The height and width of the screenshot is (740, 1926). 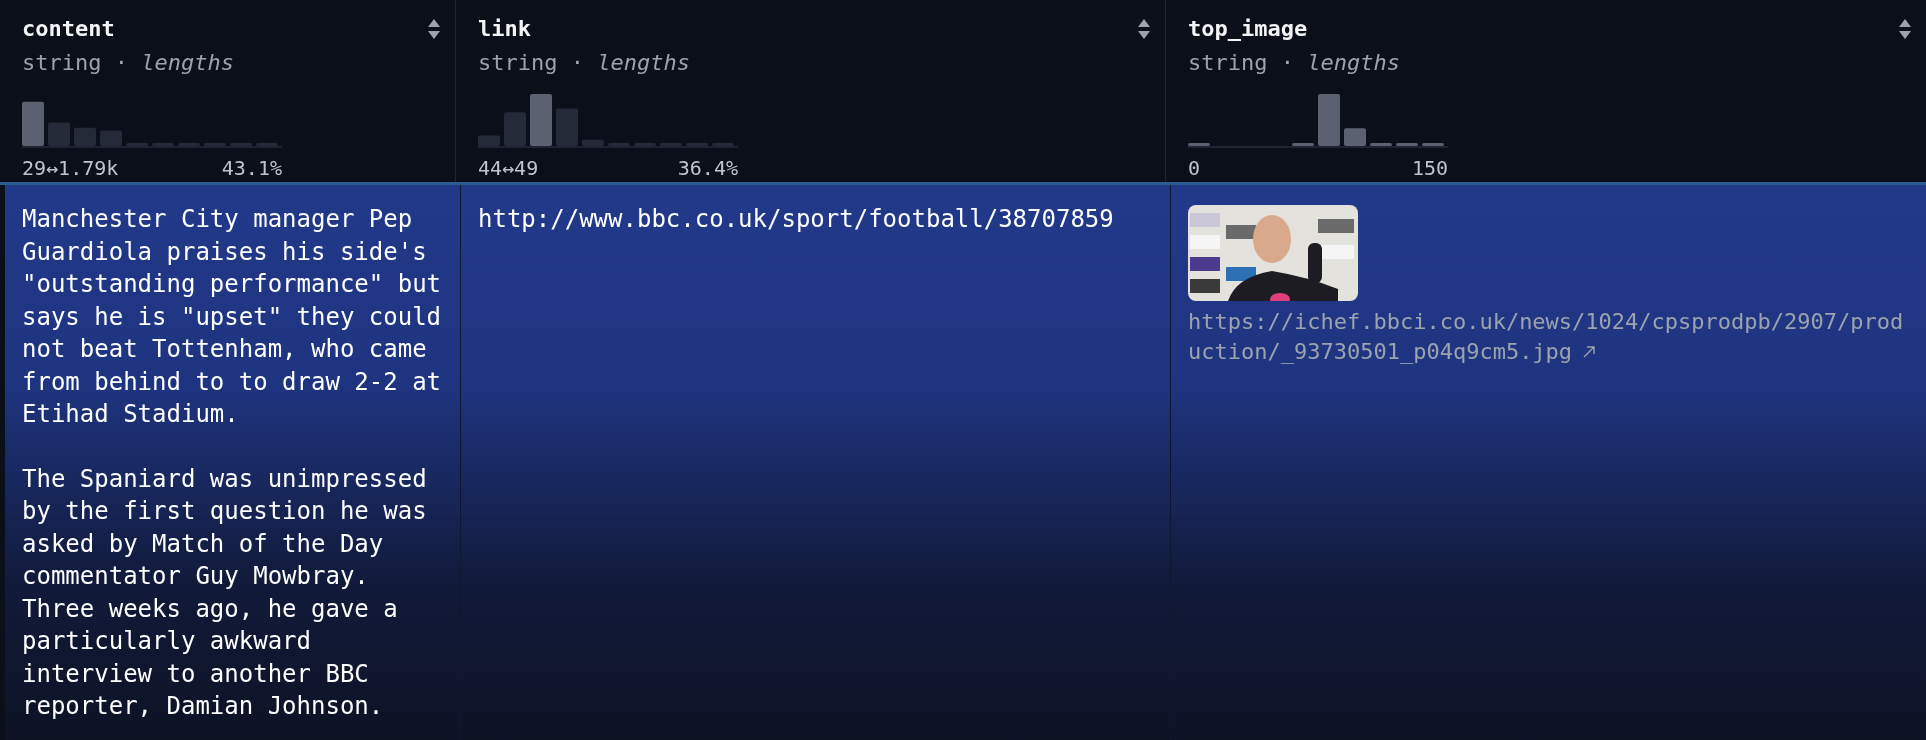 What do you see at coordinates (70, 168) in the screenshot?
I see `range-label: 29↔1.79k` at bounding box center [70, 168].